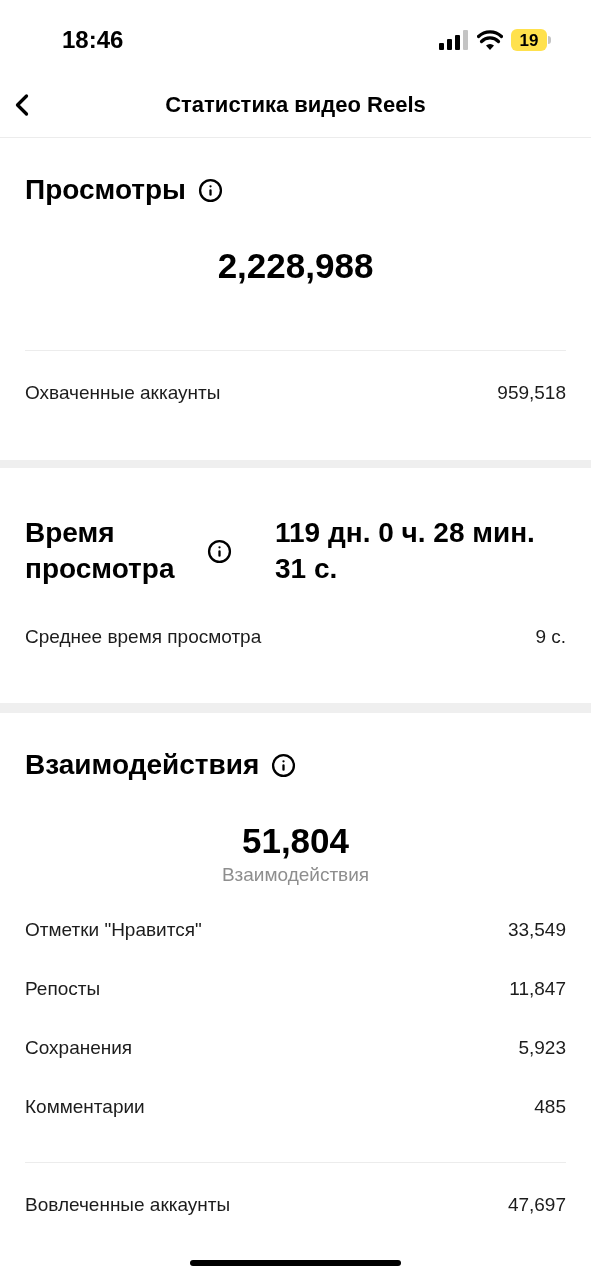  Describe the element at coordinates (143, 636) in the screenshot. I see `stat-label: Среднее время просмотра` at that location.